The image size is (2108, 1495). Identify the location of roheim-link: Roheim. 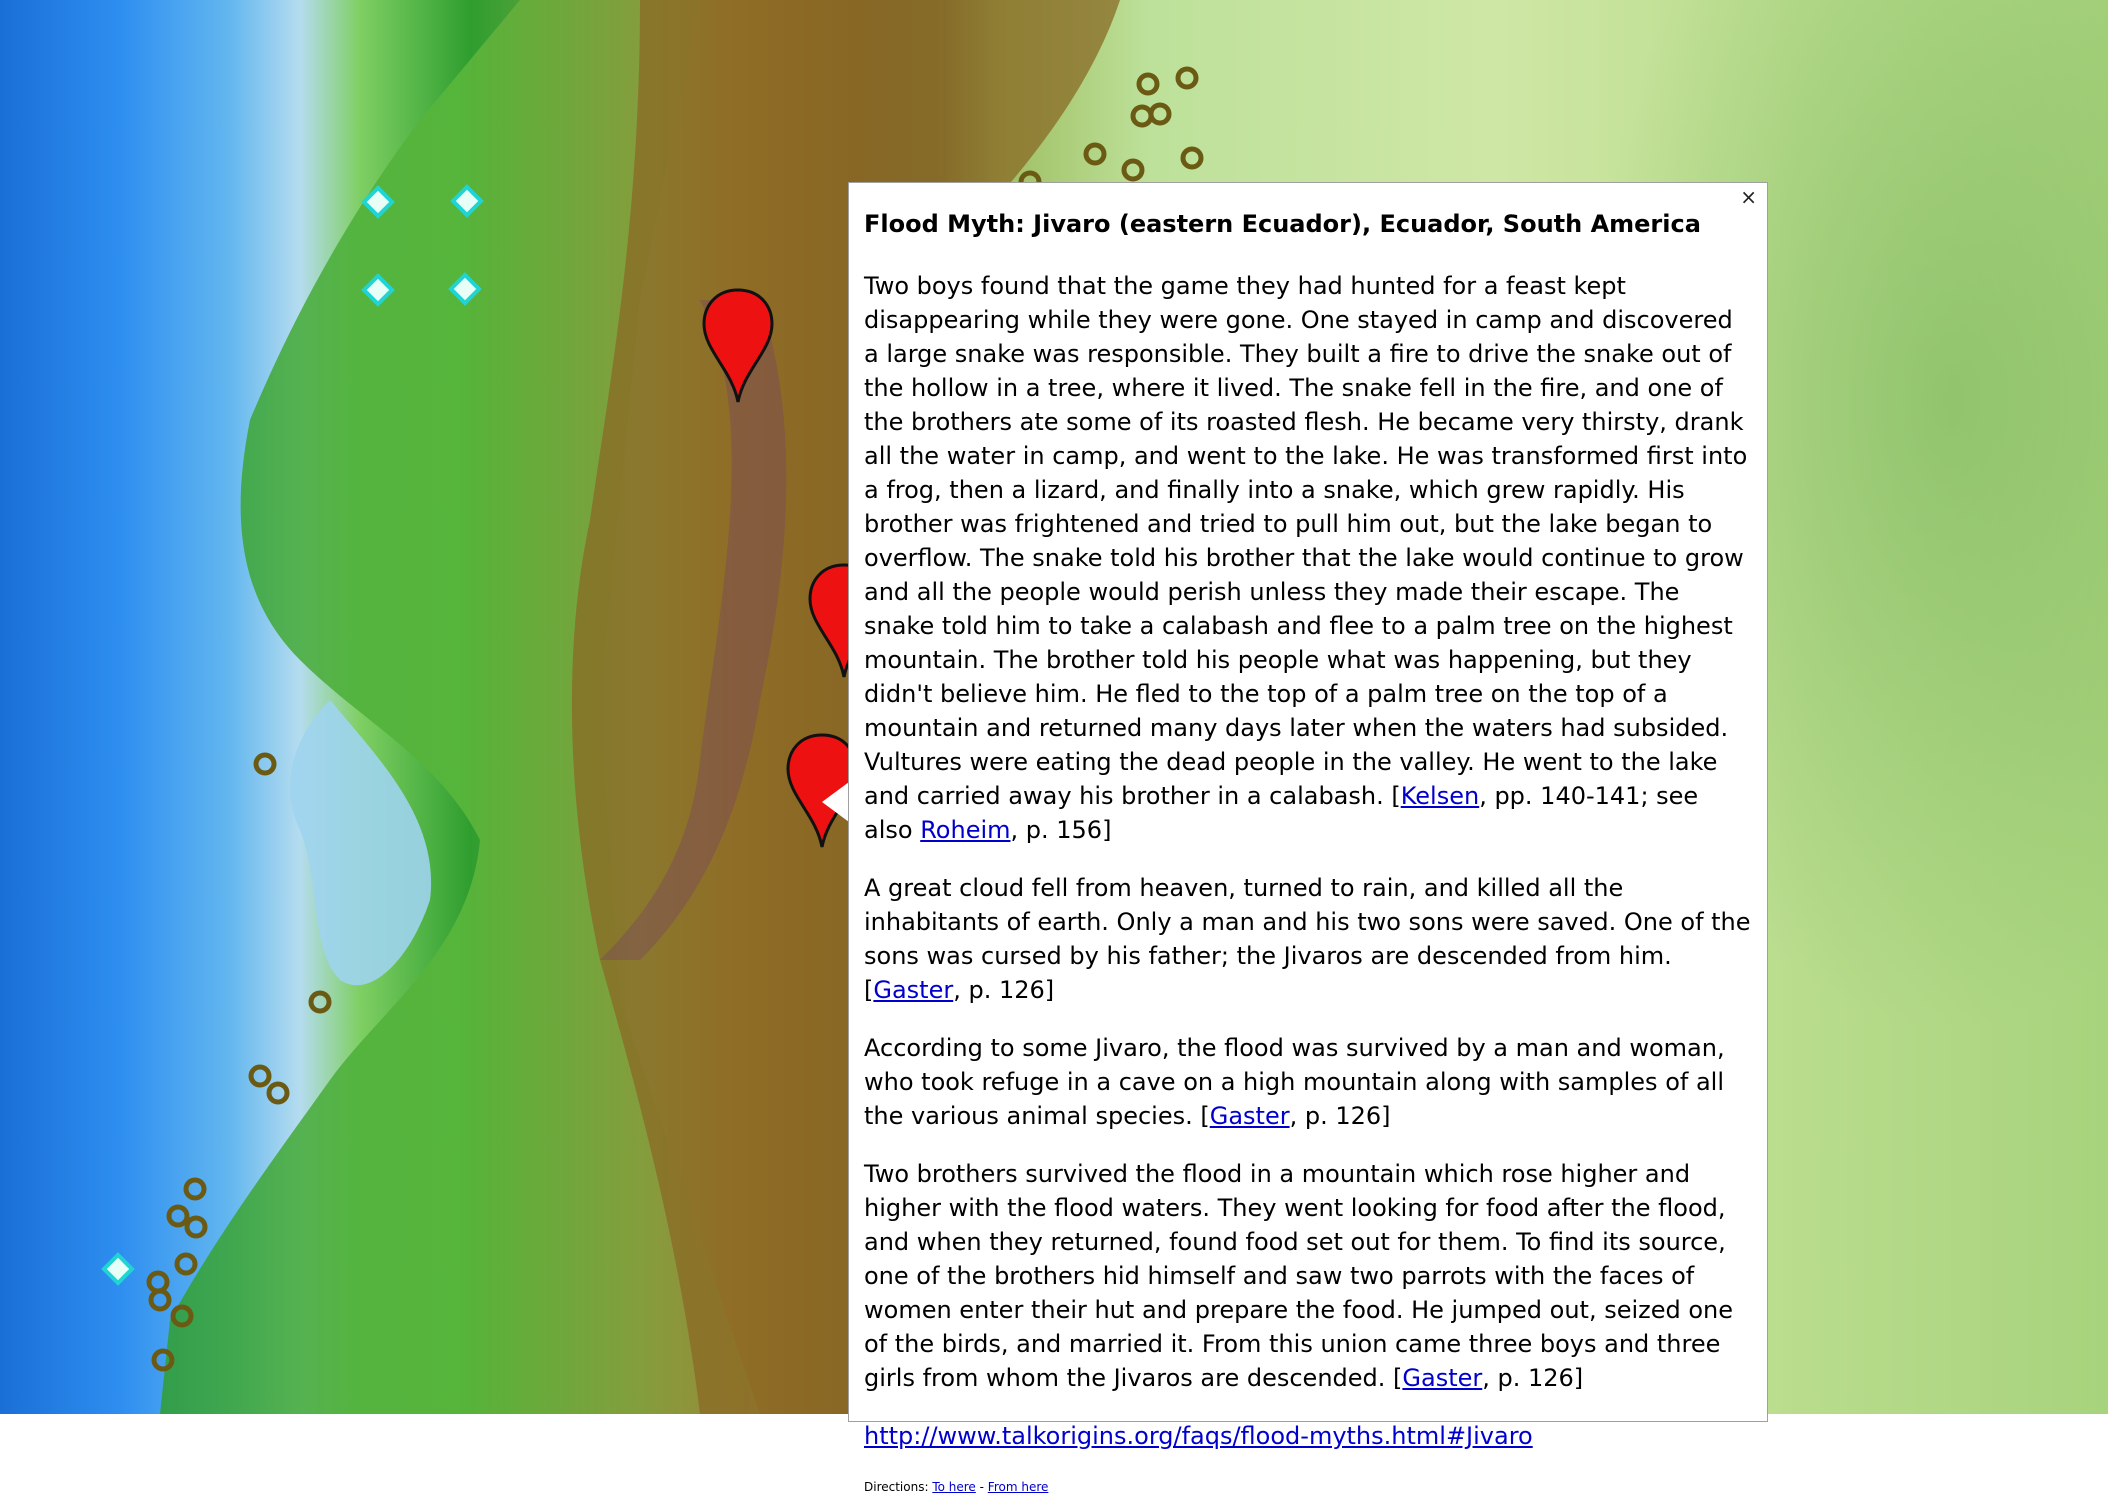
(965, 830).